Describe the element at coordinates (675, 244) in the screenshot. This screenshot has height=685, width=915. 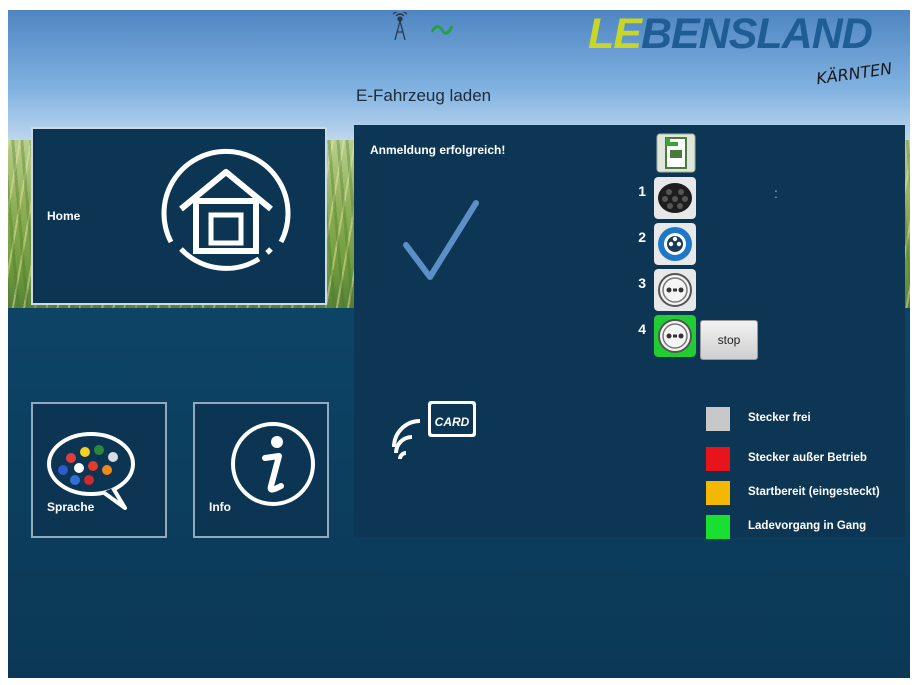
I see `cee-socket-icon` at that location.